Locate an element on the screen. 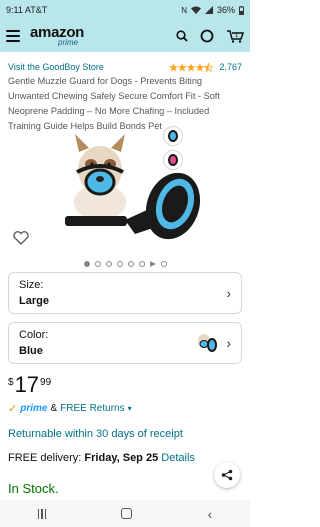  price-whole: 17 is located at coordinates (27, 384).